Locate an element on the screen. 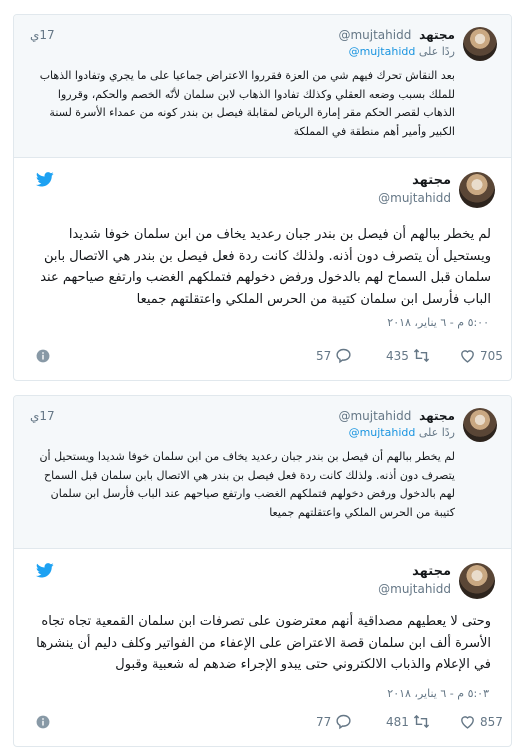 Image resolution: width=520 pixels, height=754 pixels. retweet-count: 481 is located at coordinates (397, 721).